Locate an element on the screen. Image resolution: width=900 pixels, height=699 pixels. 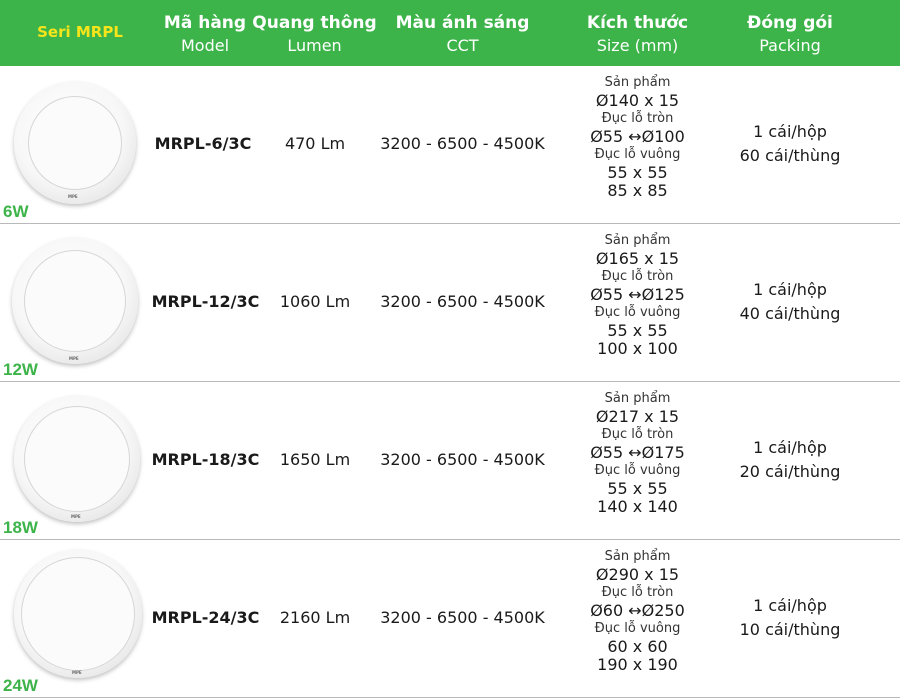
watt-badge: 18W is located at coordinates (20, 527).